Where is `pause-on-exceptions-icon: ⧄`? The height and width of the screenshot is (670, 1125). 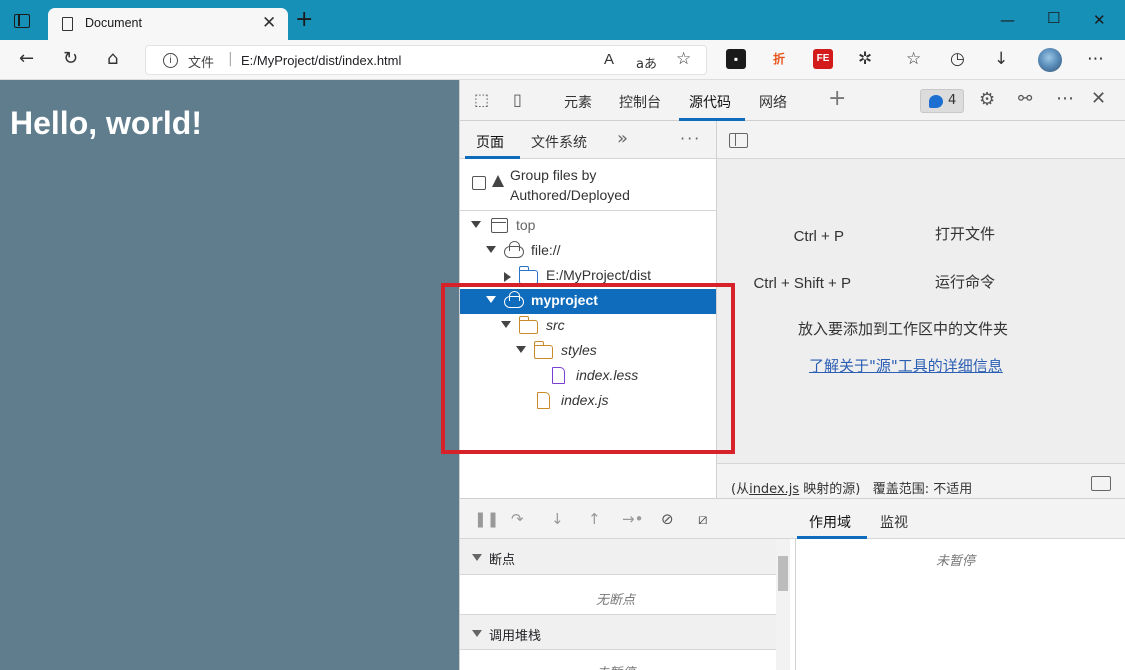
pause-on-exceptions-icon: ⧄ is located at coordinates (703, 519).